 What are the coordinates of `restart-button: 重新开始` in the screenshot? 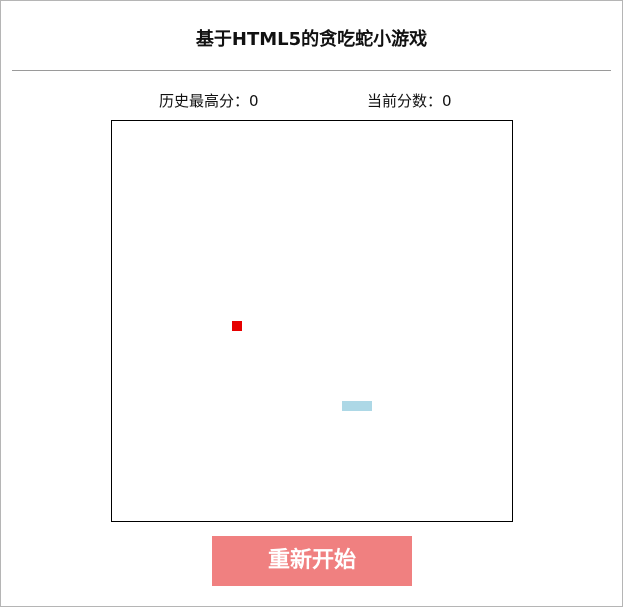 It's located at (312, 561).